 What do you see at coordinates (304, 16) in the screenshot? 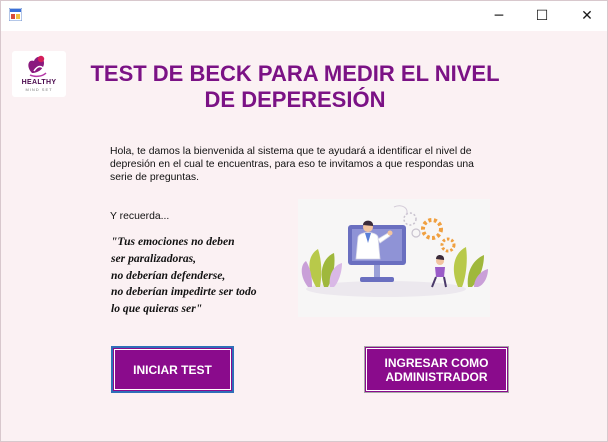
I see `title-bar: ─ ☐ ✕` at bounding box center [304, 16].